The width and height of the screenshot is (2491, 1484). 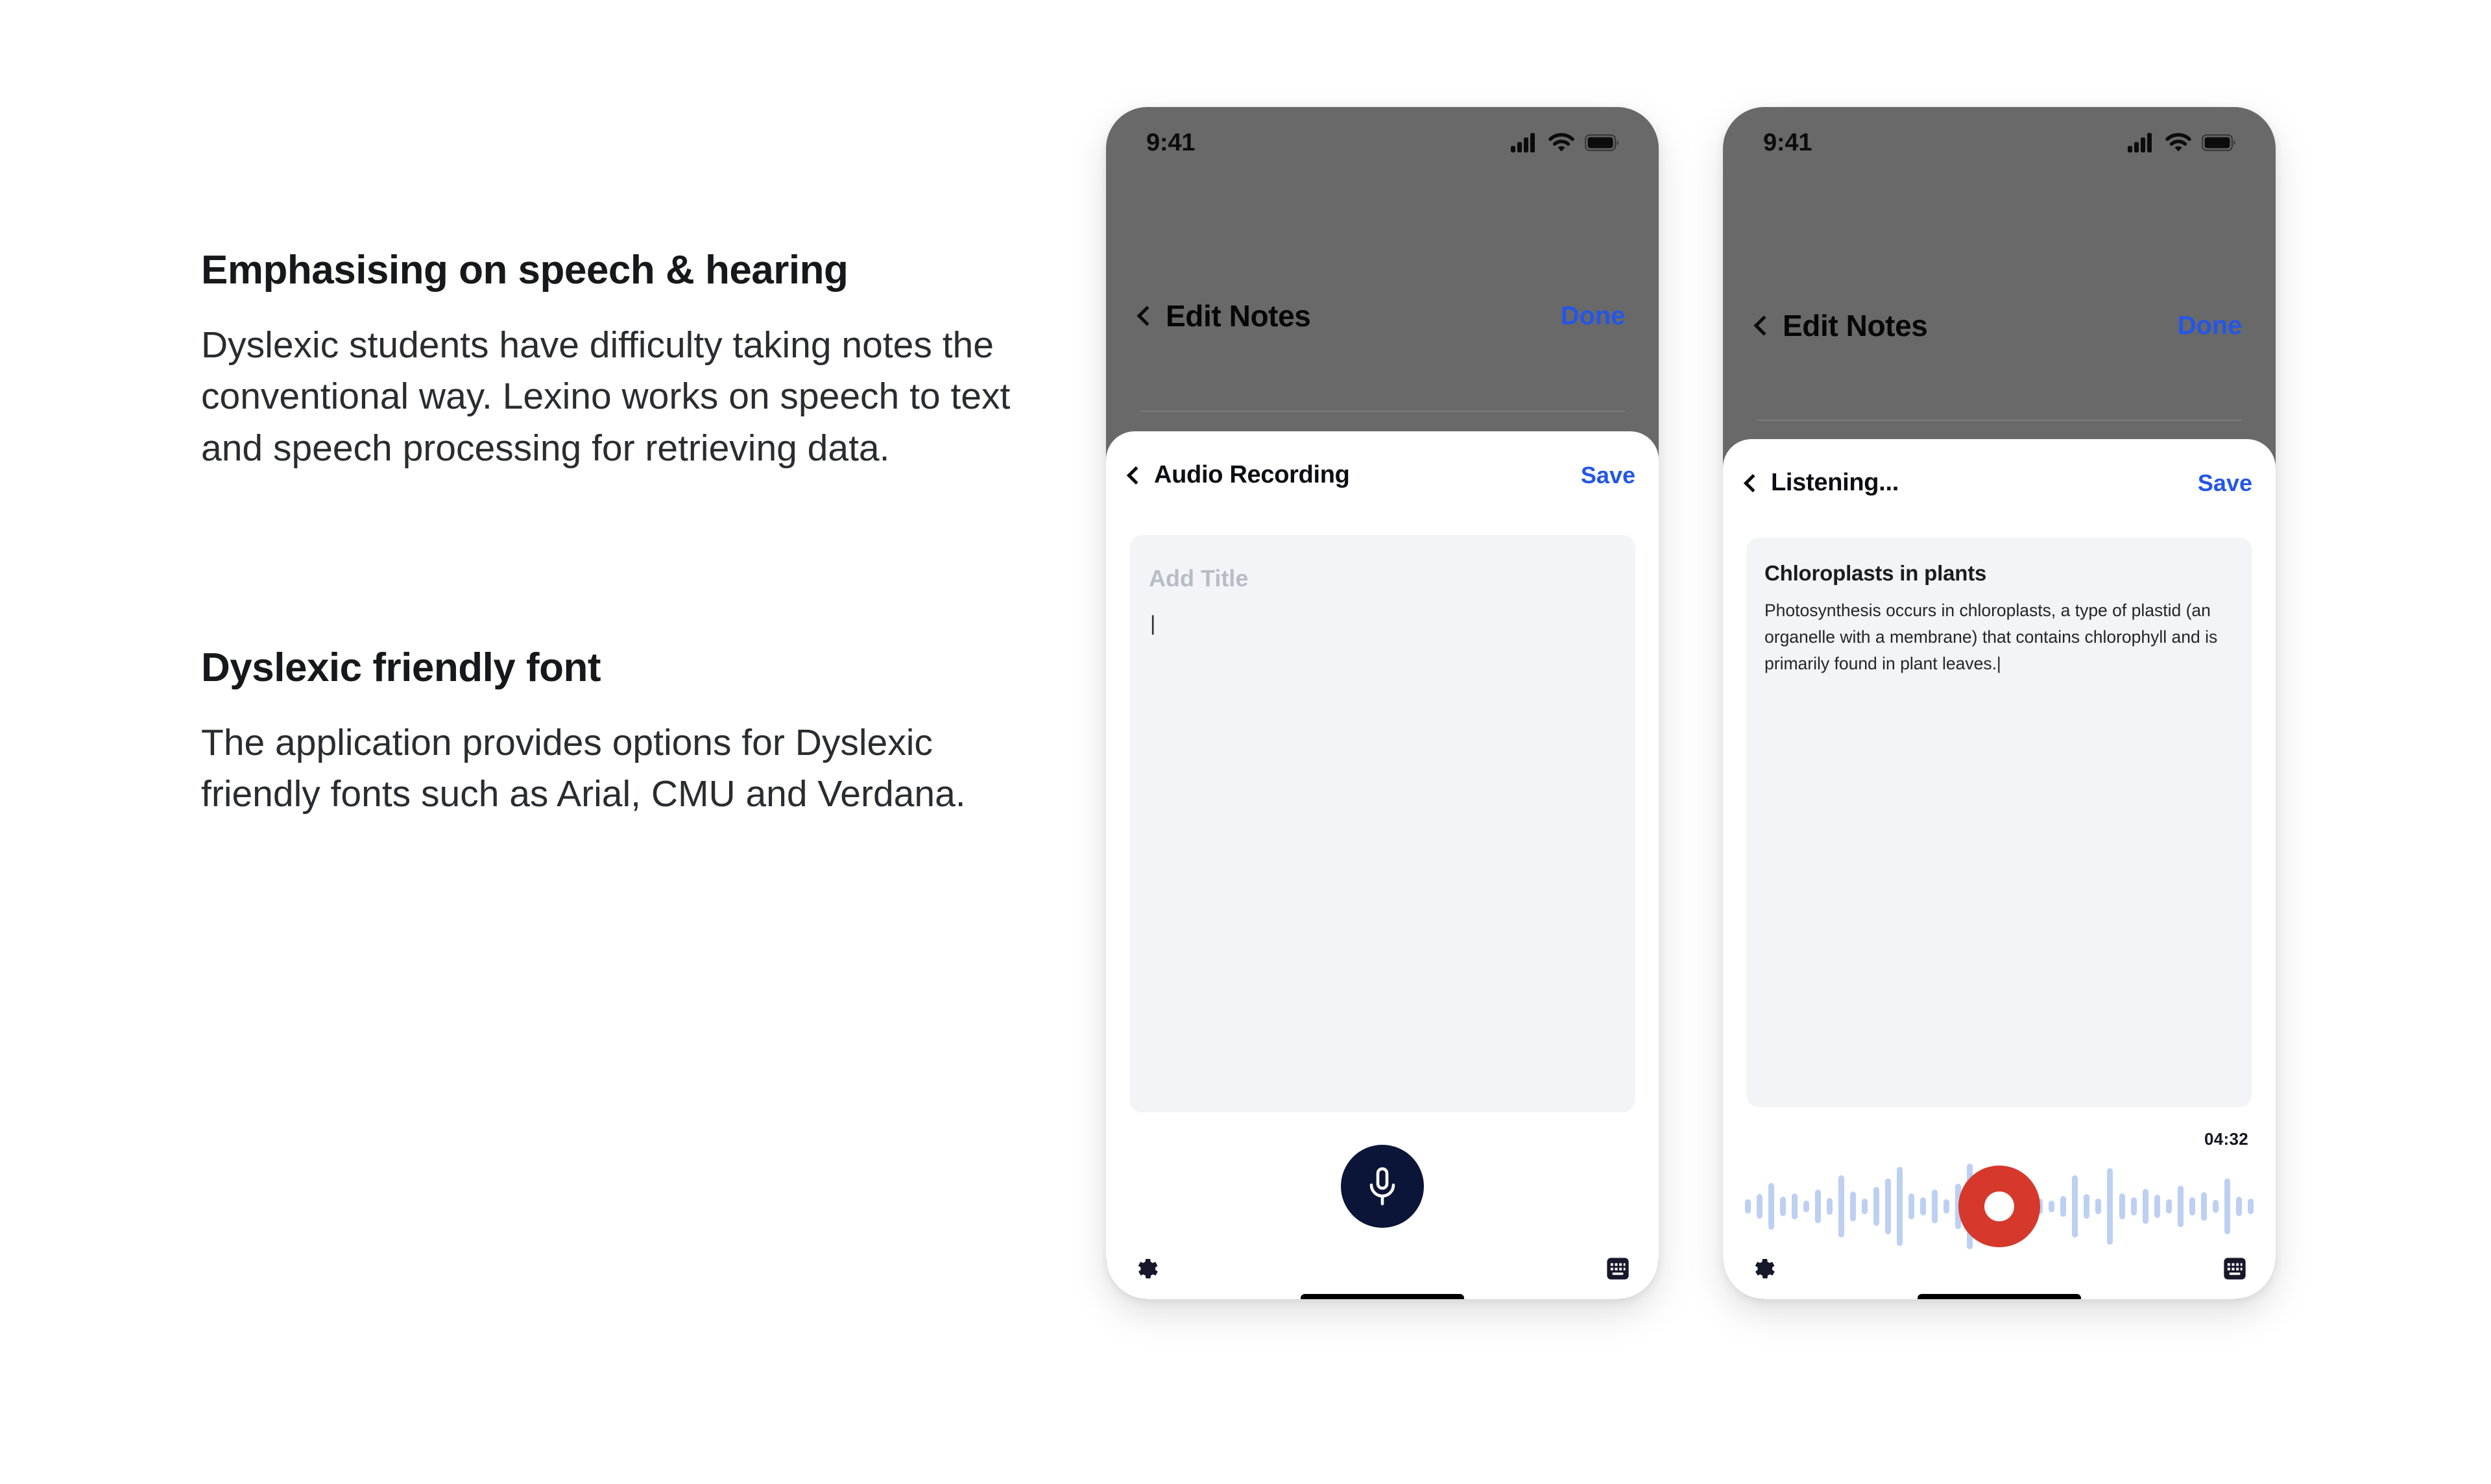 I want to click on sheet-nav-bar: Listening... Save, so click(x=1999, y=483).